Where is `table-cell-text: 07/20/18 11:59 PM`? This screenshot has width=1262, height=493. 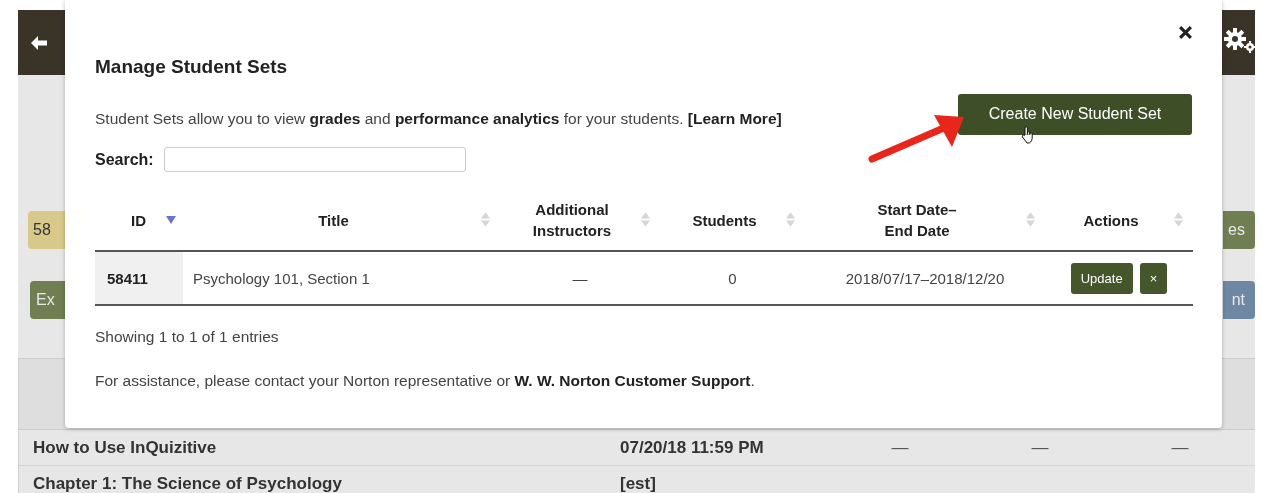 table-cell-text: 07/20/18 11:59 PM is located at coordinates (692, 447).